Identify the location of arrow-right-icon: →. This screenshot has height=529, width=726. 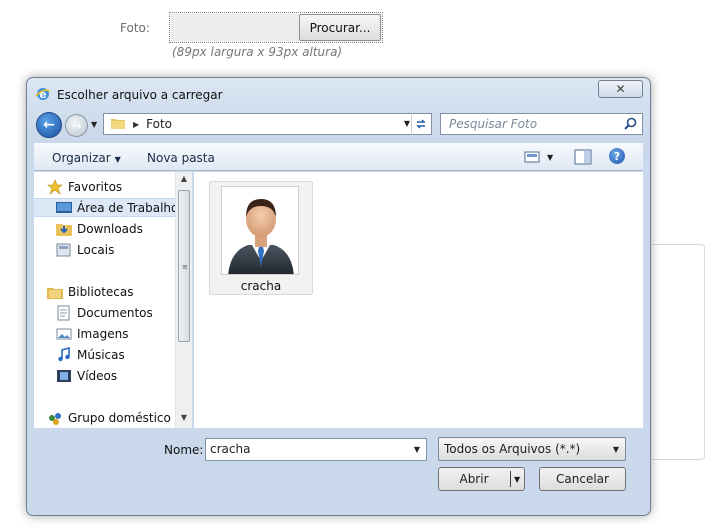
(76, 125).